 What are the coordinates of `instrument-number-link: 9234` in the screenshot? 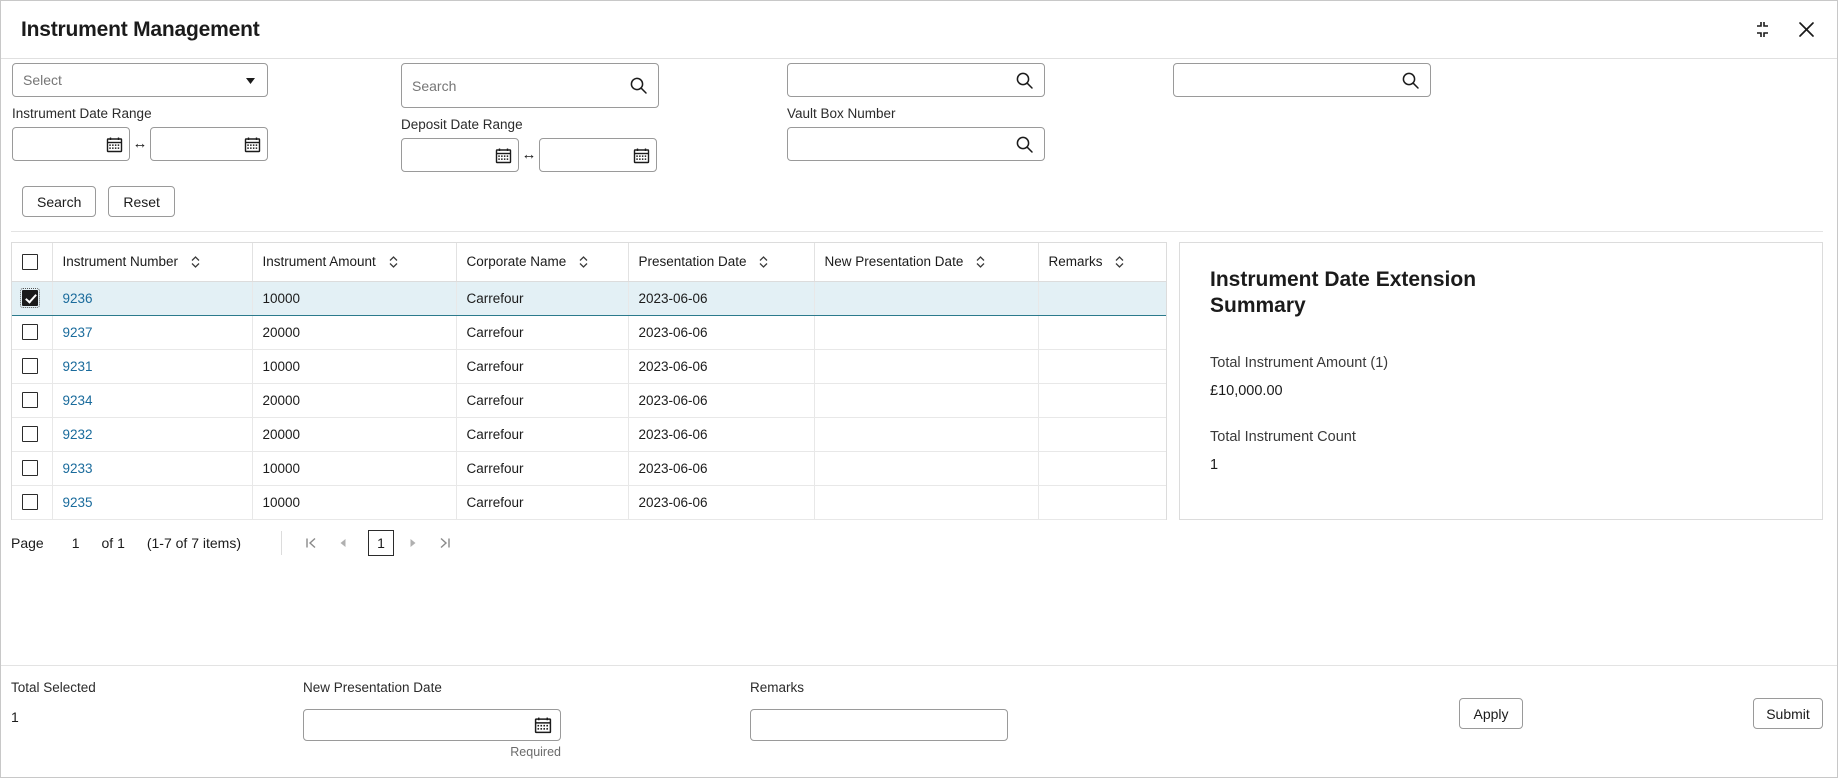 It's located at (78, 400).